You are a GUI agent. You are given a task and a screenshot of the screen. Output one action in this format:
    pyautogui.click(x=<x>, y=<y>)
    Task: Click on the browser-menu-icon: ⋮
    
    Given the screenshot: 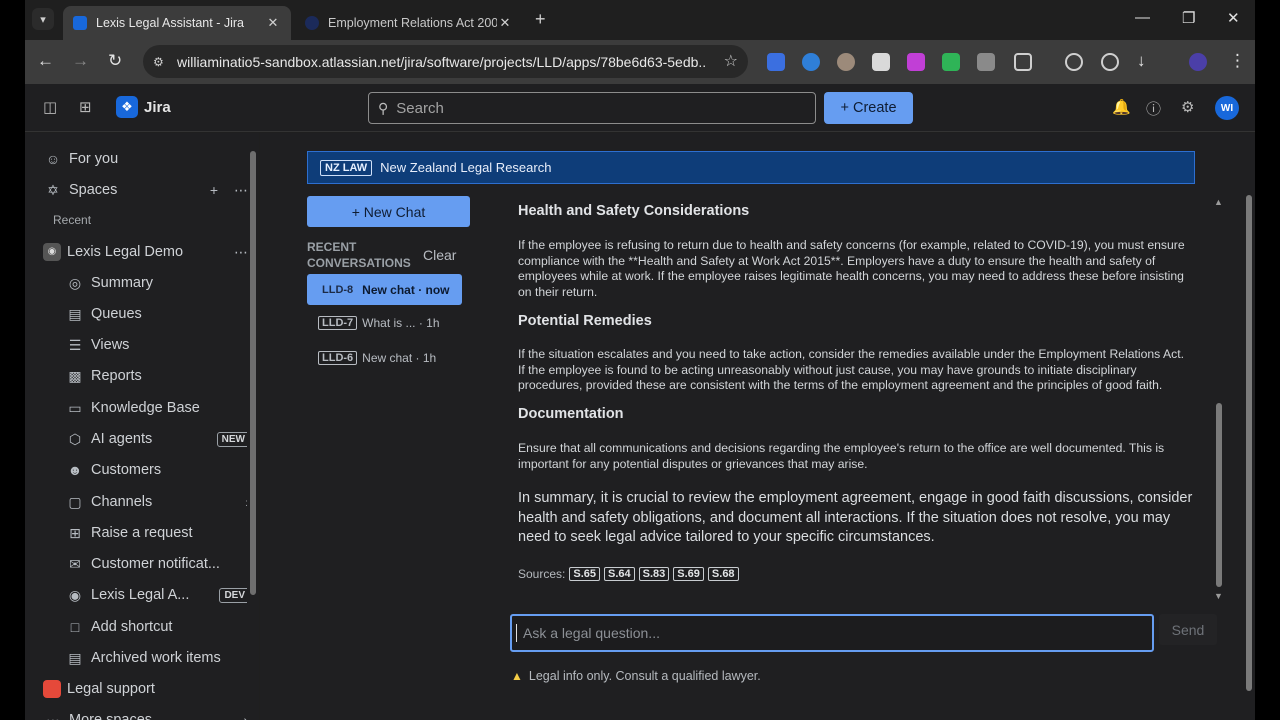 What is the action you would take?
    pyautogui.click(x=1237, y=61)
    